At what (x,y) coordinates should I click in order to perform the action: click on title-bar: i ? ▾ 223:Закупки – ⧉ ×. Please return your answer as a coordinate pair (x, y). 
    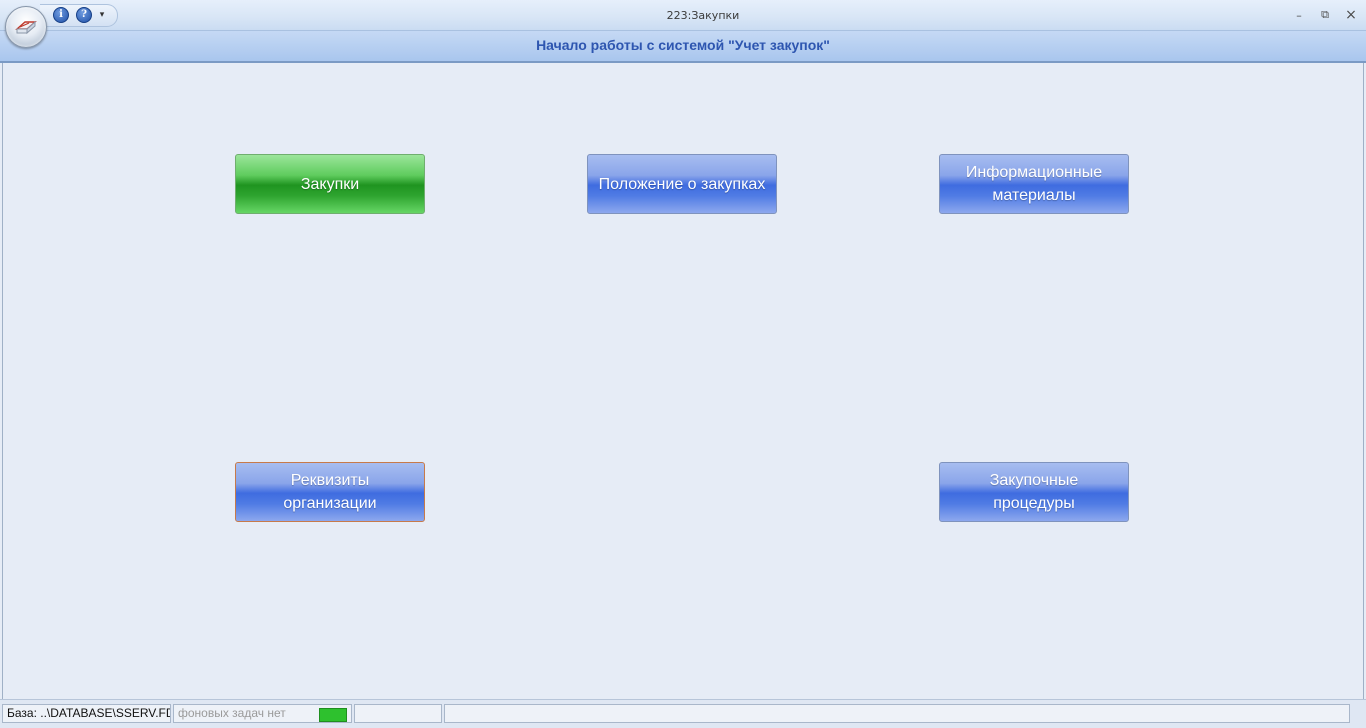
    Looking at the image, I should click on (683, 15).